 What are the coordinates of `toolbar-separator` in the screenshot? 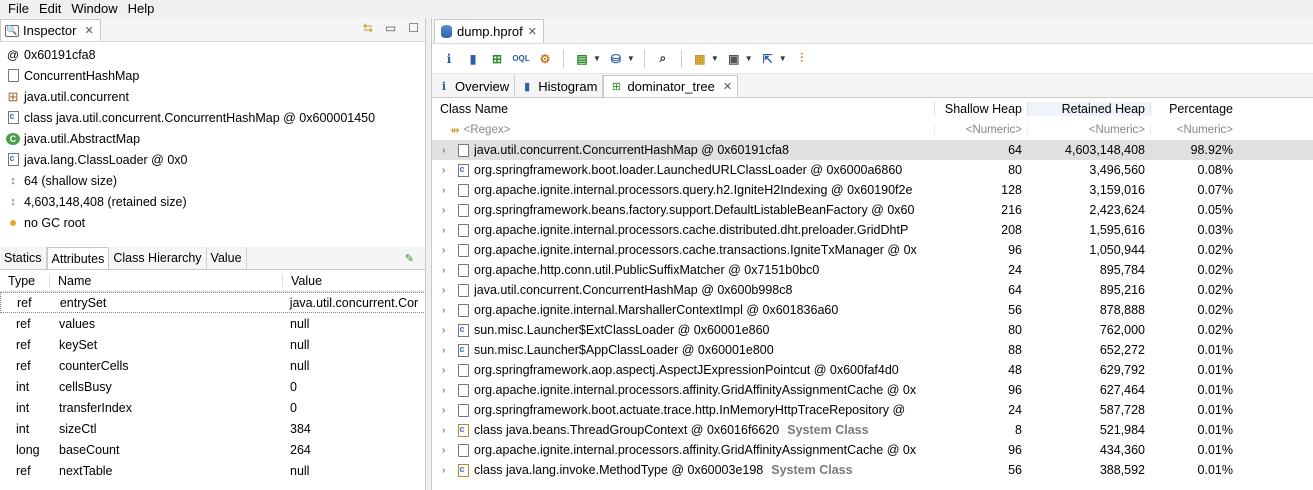 It's located at (563, 58).